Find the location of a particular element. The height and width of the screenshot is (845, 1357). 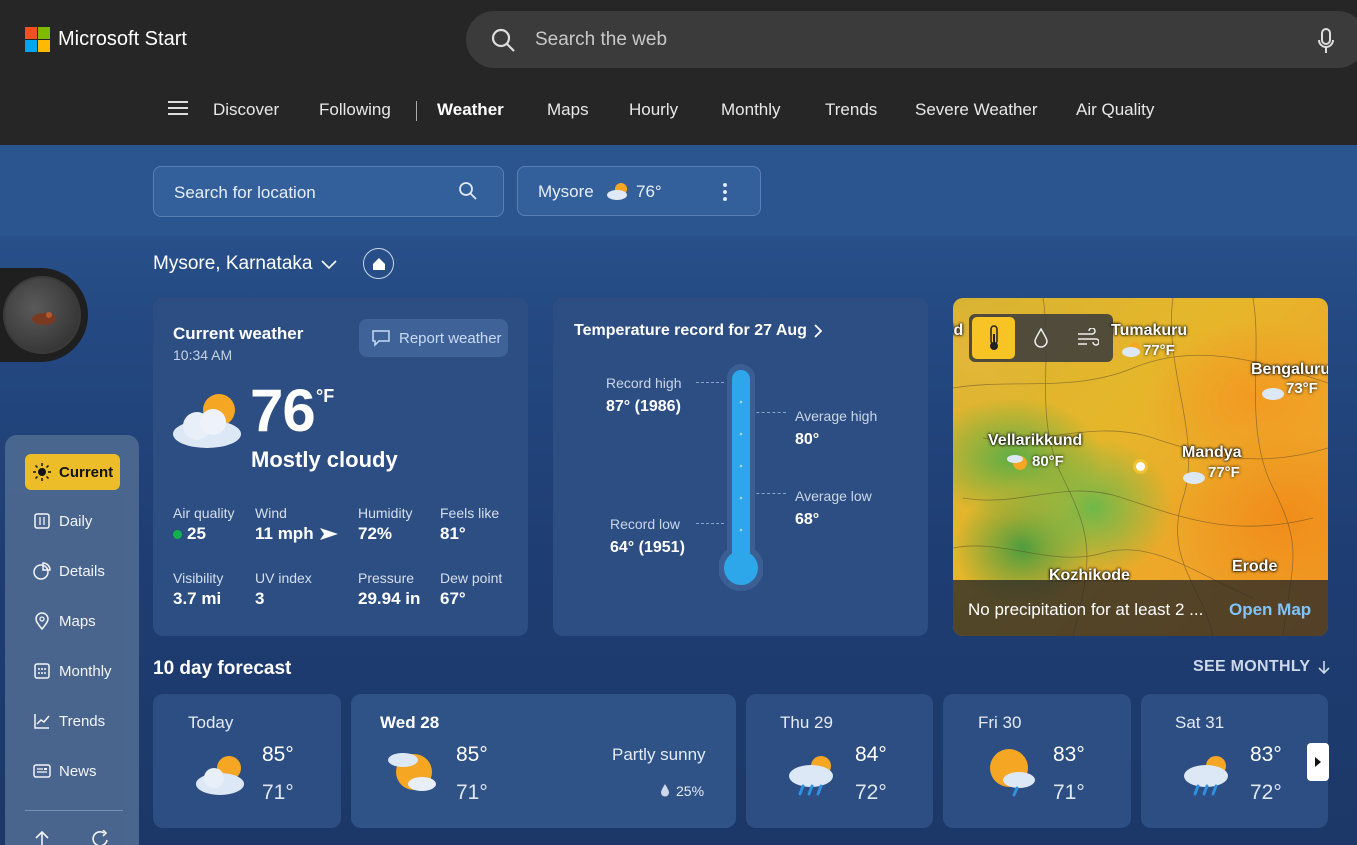

favorite-temp: 76° is located at coordinates (649, 191).